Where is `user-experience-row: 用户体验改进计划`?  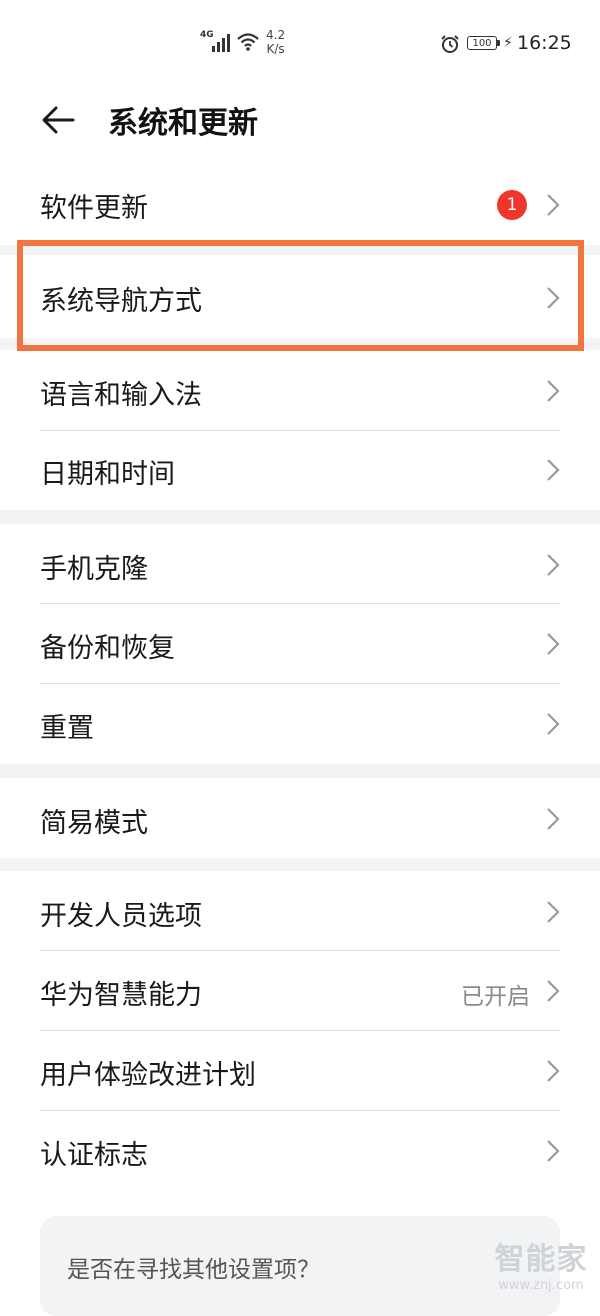 user-experience-row: 用户体验改进计划 is located at coordinates (300, 1070).